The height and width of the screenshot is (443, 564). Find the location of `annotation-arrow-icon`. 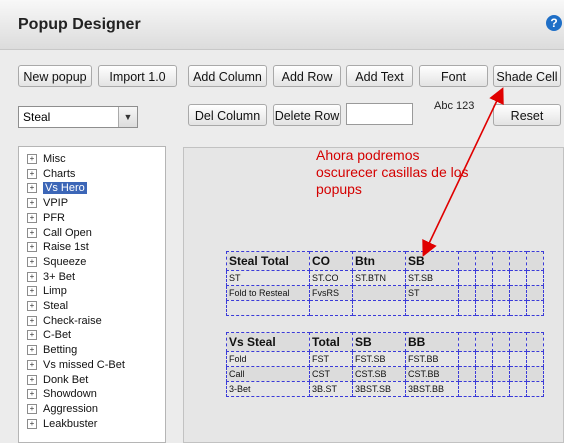

annotation-arrow-icon is located at coordinates (463, 172).